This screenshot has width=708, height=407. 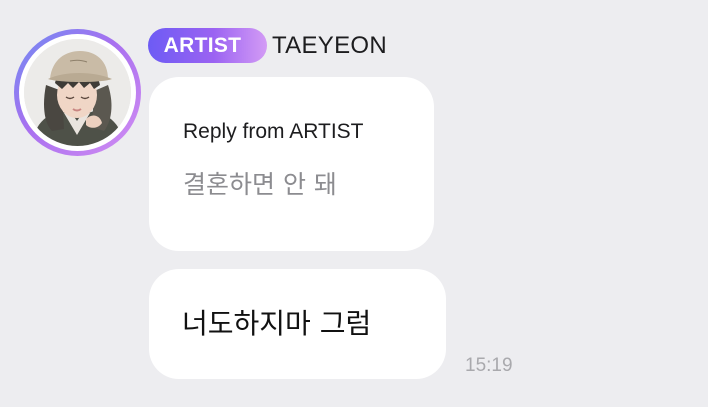 I want to click on avatar-border, so click(x=77, y=92).